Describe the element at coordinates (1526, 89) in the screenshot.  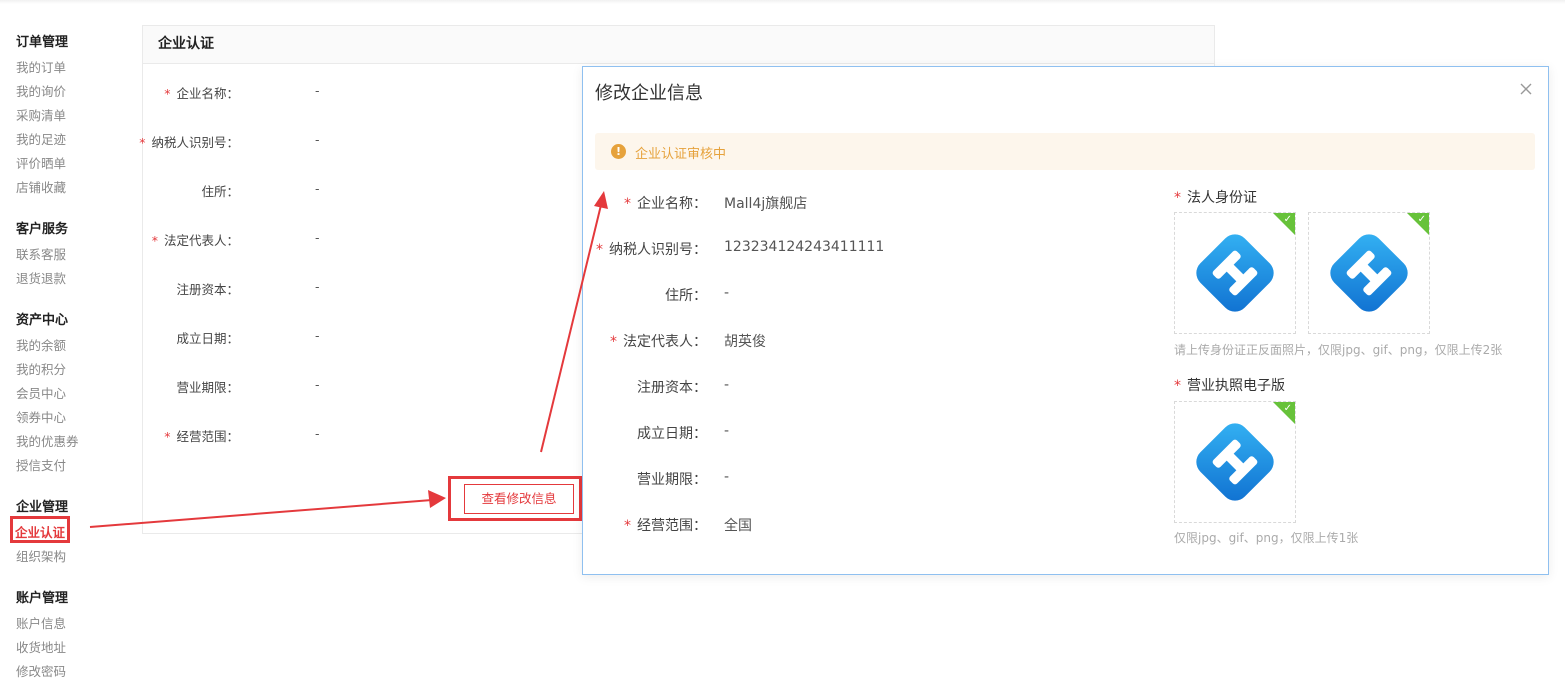
I see `close-icon` at that location.